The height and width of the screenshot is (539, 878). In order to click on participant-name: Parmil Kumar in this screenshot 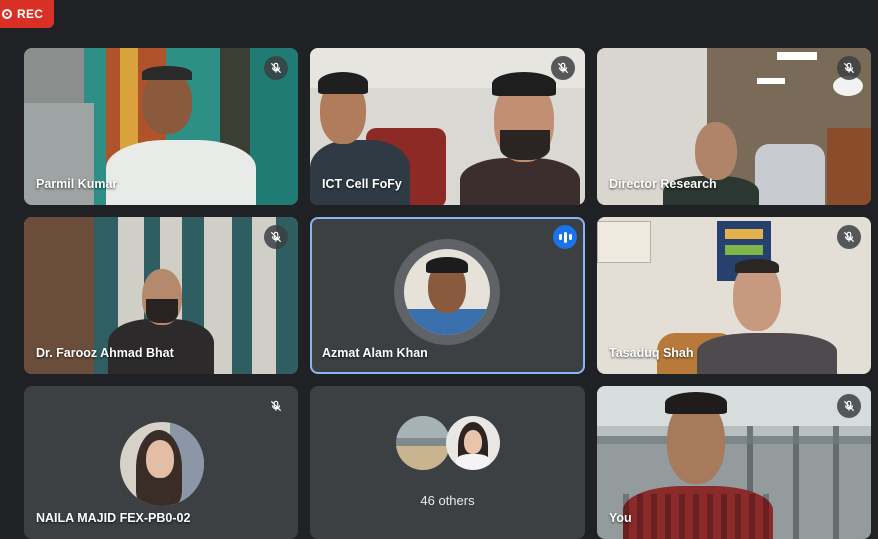, I will do `click(77, 184)`.